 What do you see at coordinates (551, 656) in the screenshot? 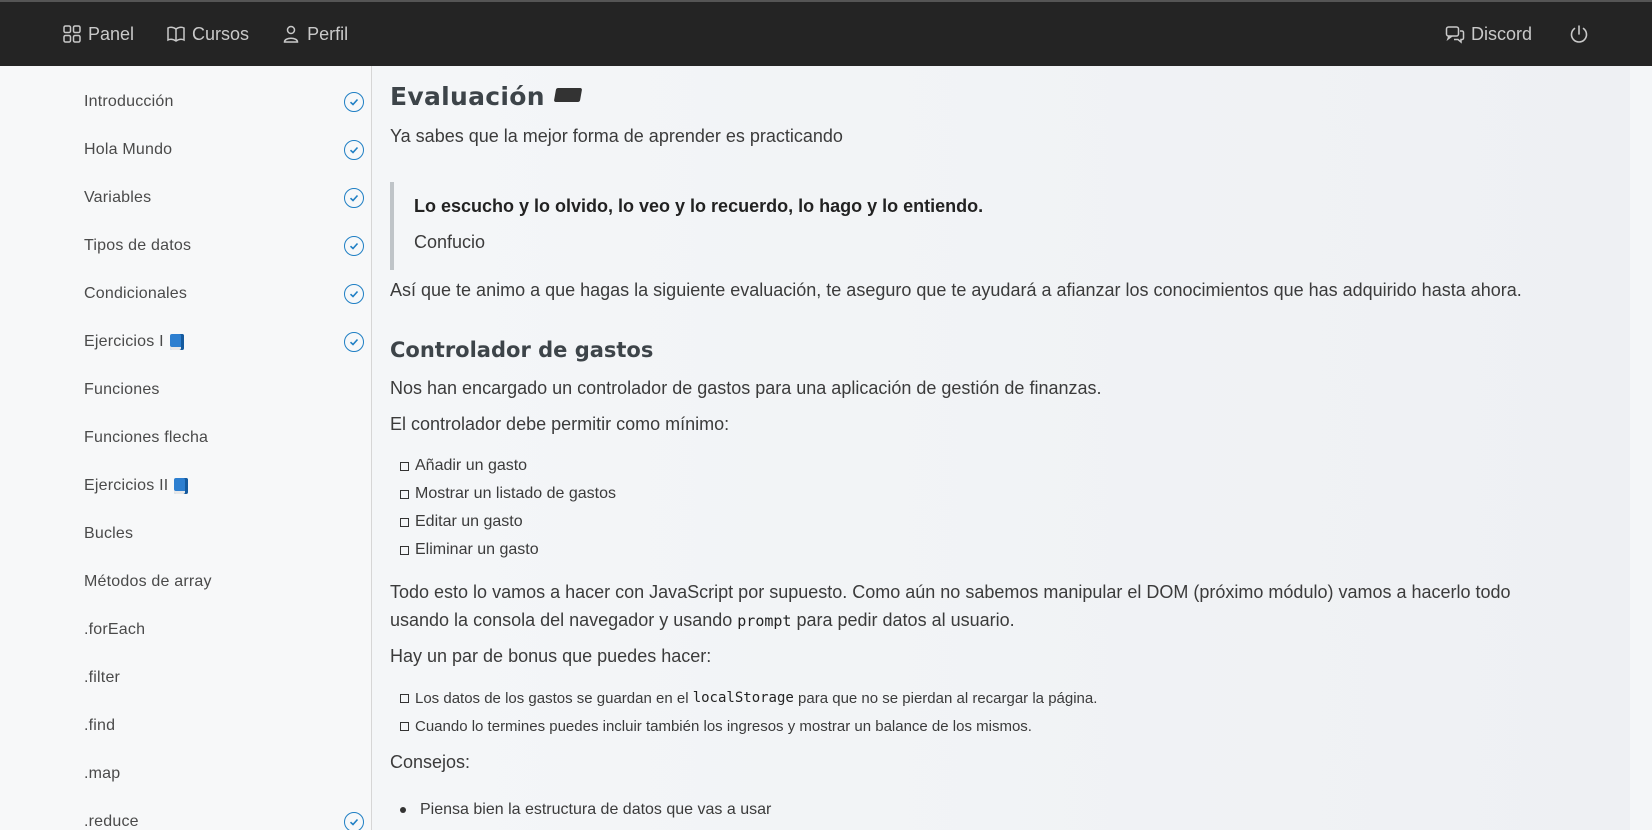
I see `paragraph-5: Hay un par de bonus que puedes hacer:` at bounding box center [551, 656].